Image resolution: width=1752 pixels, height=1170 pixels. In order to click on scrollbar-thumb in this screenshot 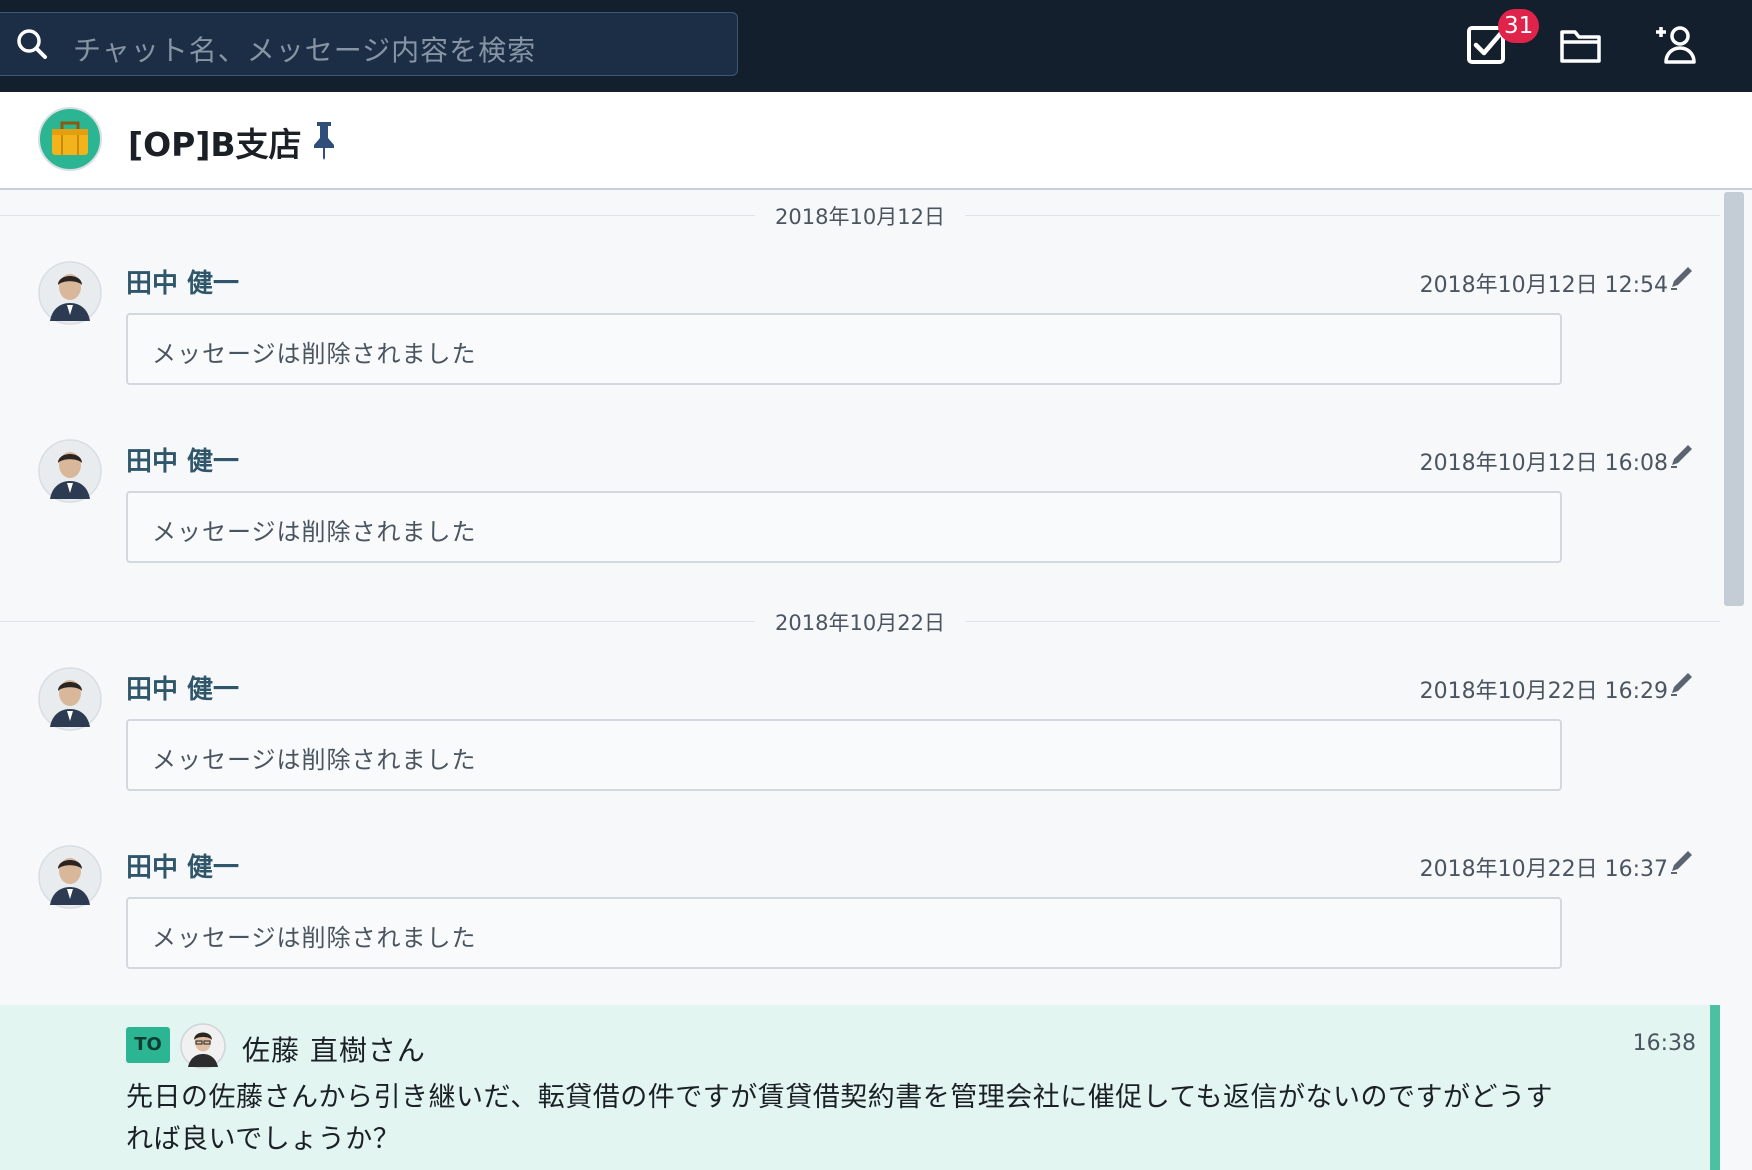, I will do `click(1734, 399)`.